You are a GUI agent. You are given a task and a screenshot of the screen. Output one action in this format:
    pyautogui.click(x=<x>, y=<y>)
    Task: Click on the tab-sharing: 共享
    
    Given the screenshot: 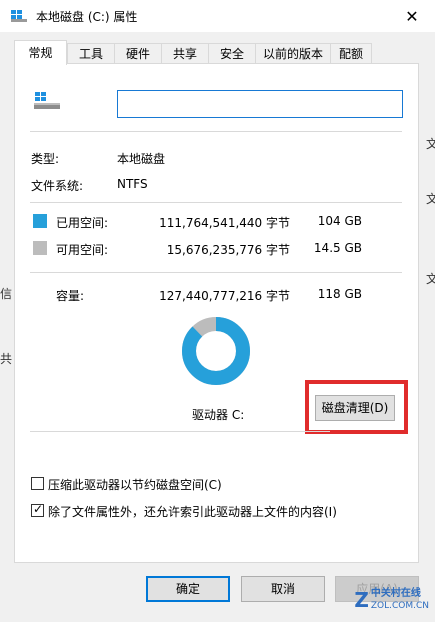 What is the action you would take?
    pyautogui.click(x=185, y=53)
    